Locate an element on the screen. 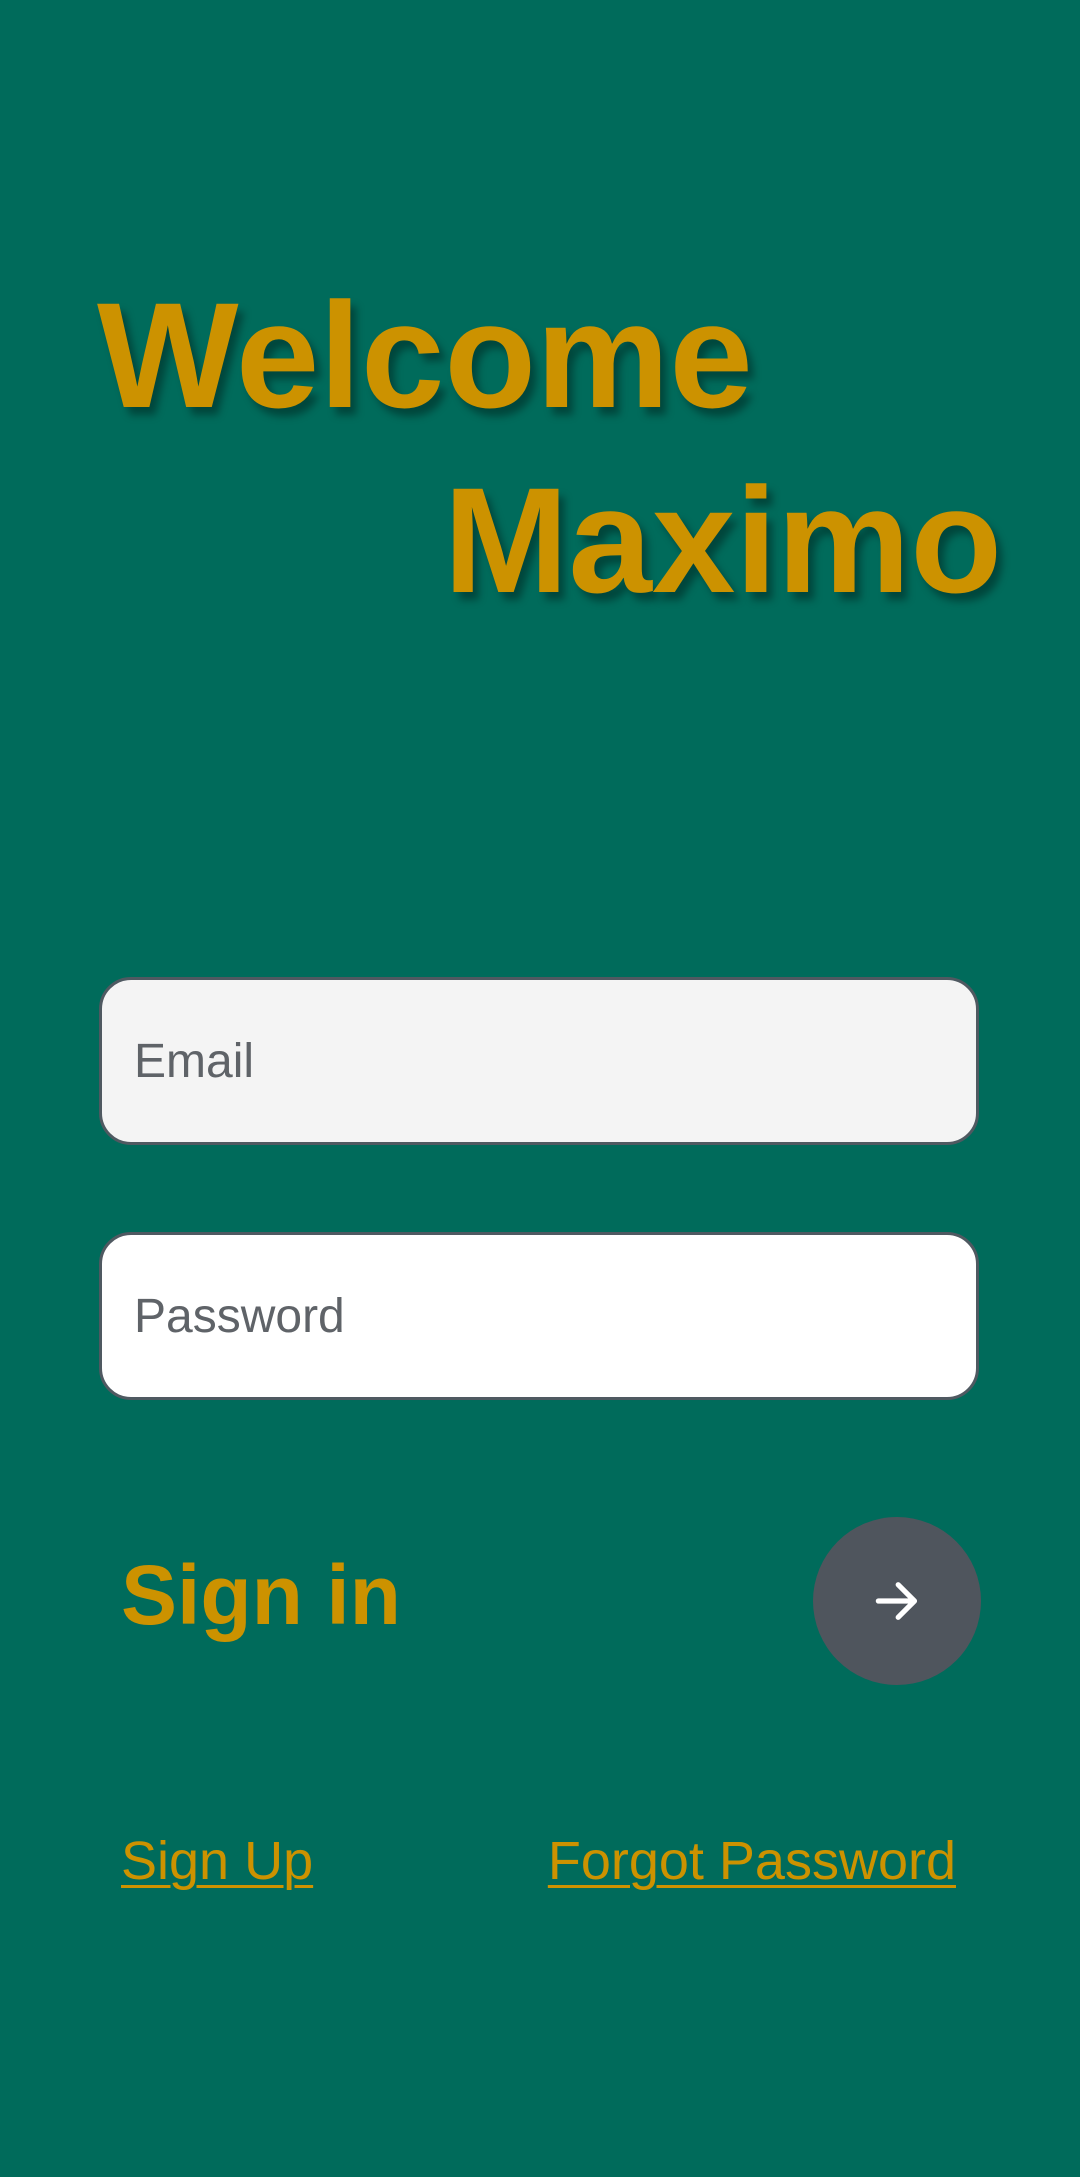  arrow-right-icon is located at coordinates (897, 1601).